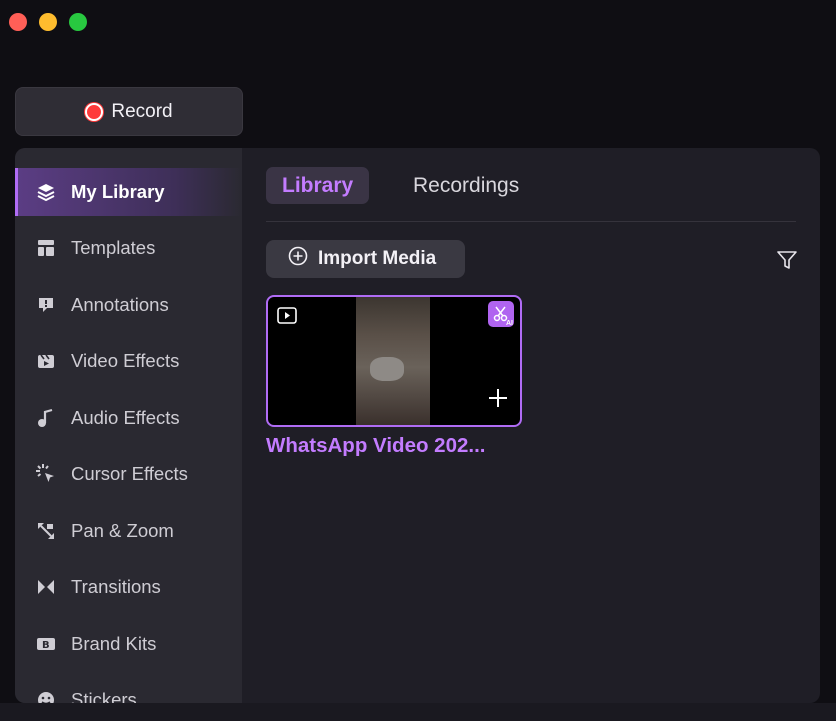  Describe the element at coordinates (116, 586) in the screenshot. I see `sidebar-item-label: Transitions` at that location.